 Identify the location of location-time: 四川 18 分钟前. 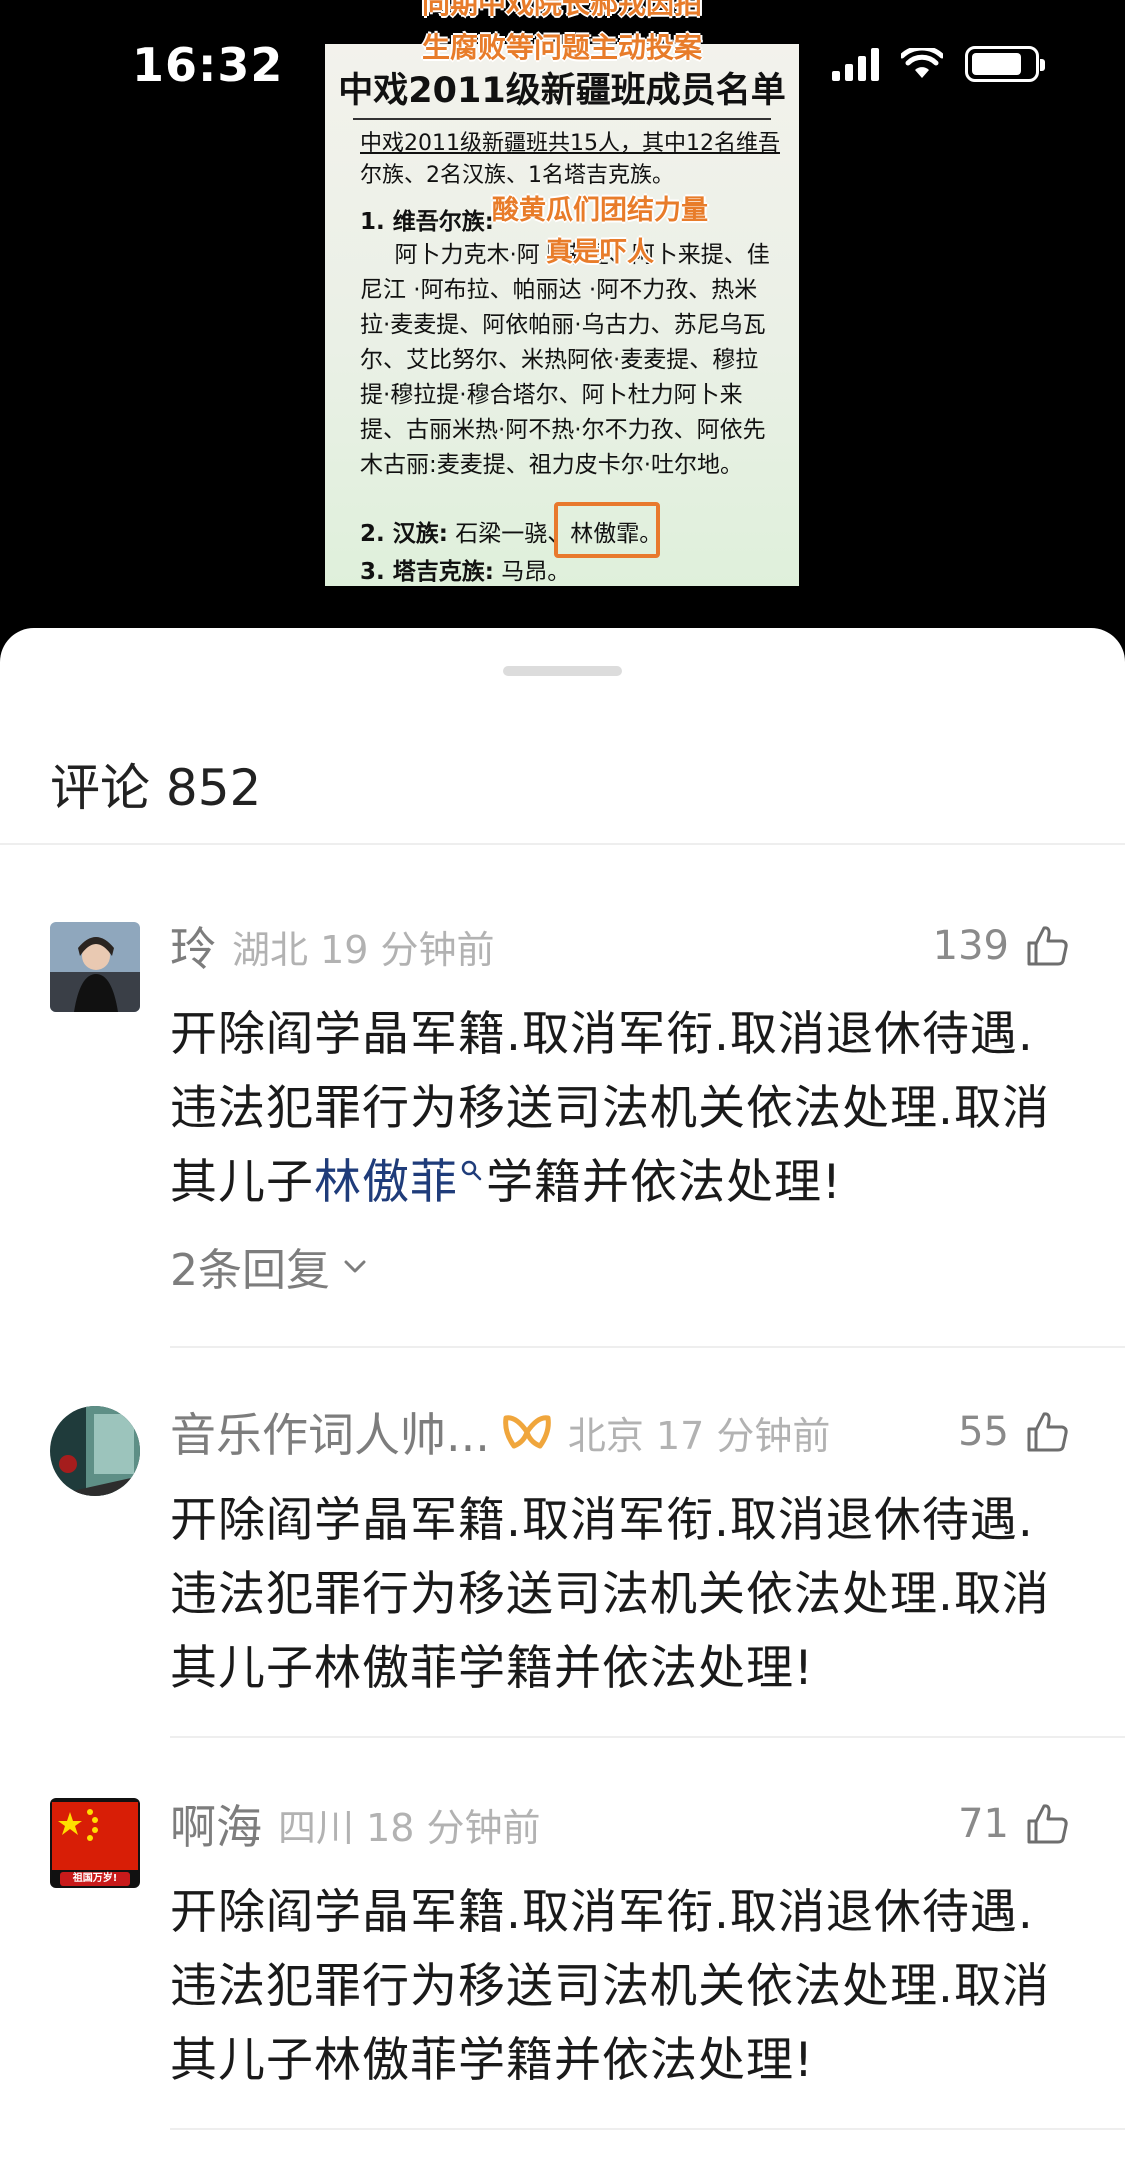
(409, 1827).